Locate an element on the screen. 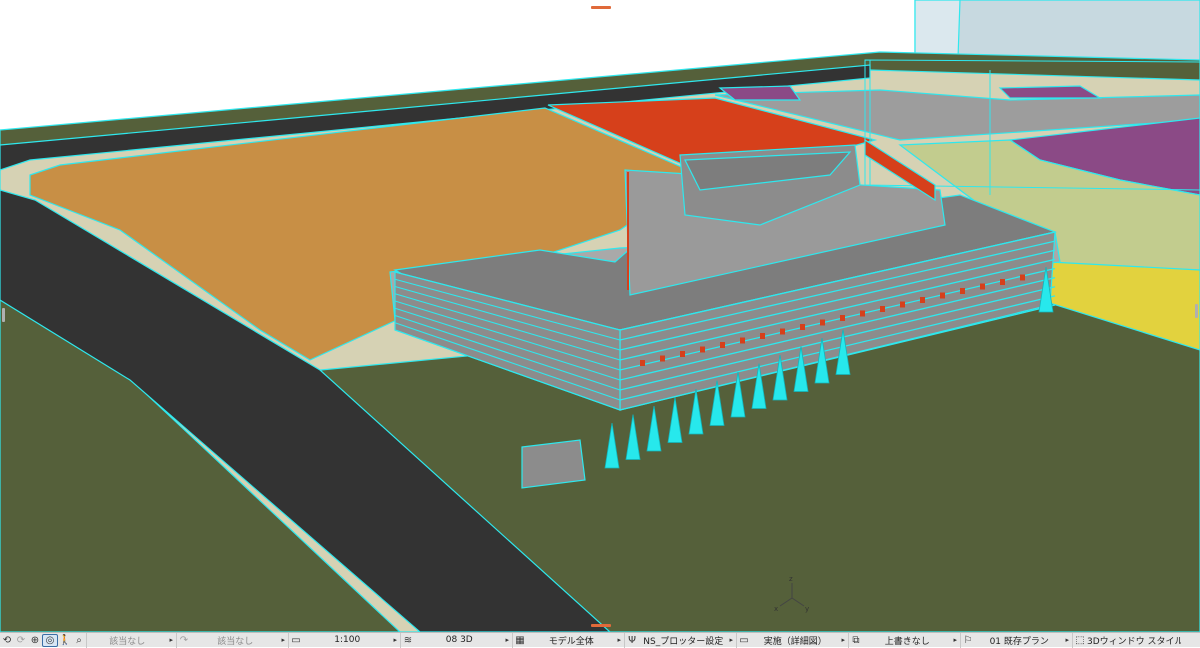  model-view-field: ▦ モデル全体 ▸ is located at coordinates (568, 640).